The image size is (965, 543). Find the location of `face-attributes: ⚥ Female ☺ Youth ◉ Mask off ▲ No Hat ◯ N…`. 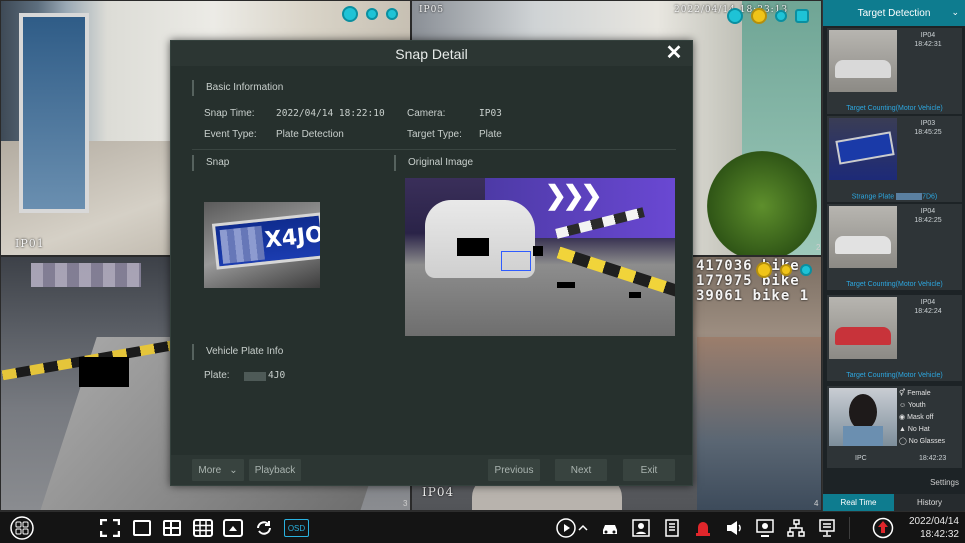

face-attributes: ⚥ Female ☺ Youth ◉ Mask off ▲ No Hat ◯ N… is located at coordinates (922, 418).